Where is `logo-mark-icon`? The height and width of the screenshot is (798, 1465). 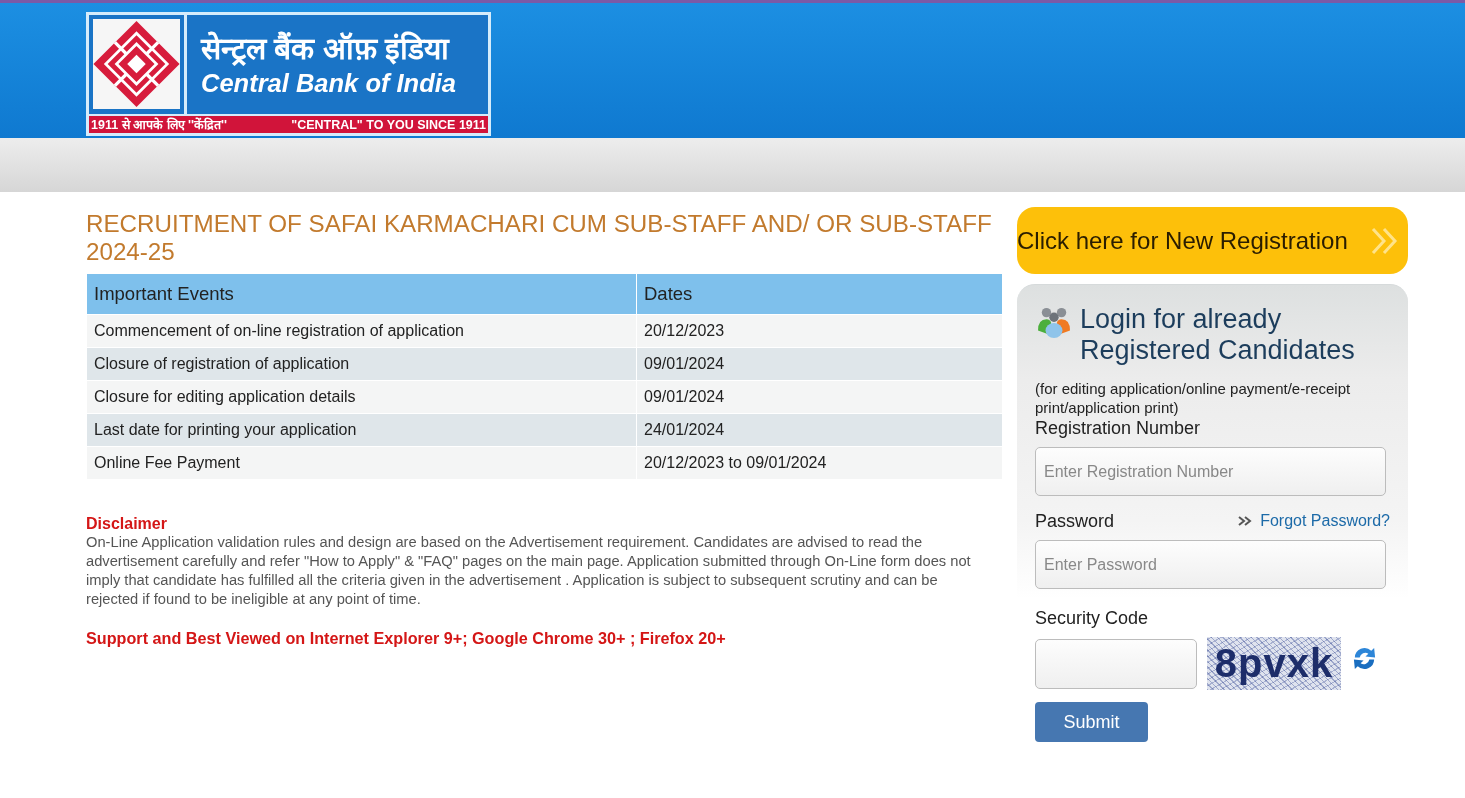 logo-mark-icon is located at coordinates (136, 64).